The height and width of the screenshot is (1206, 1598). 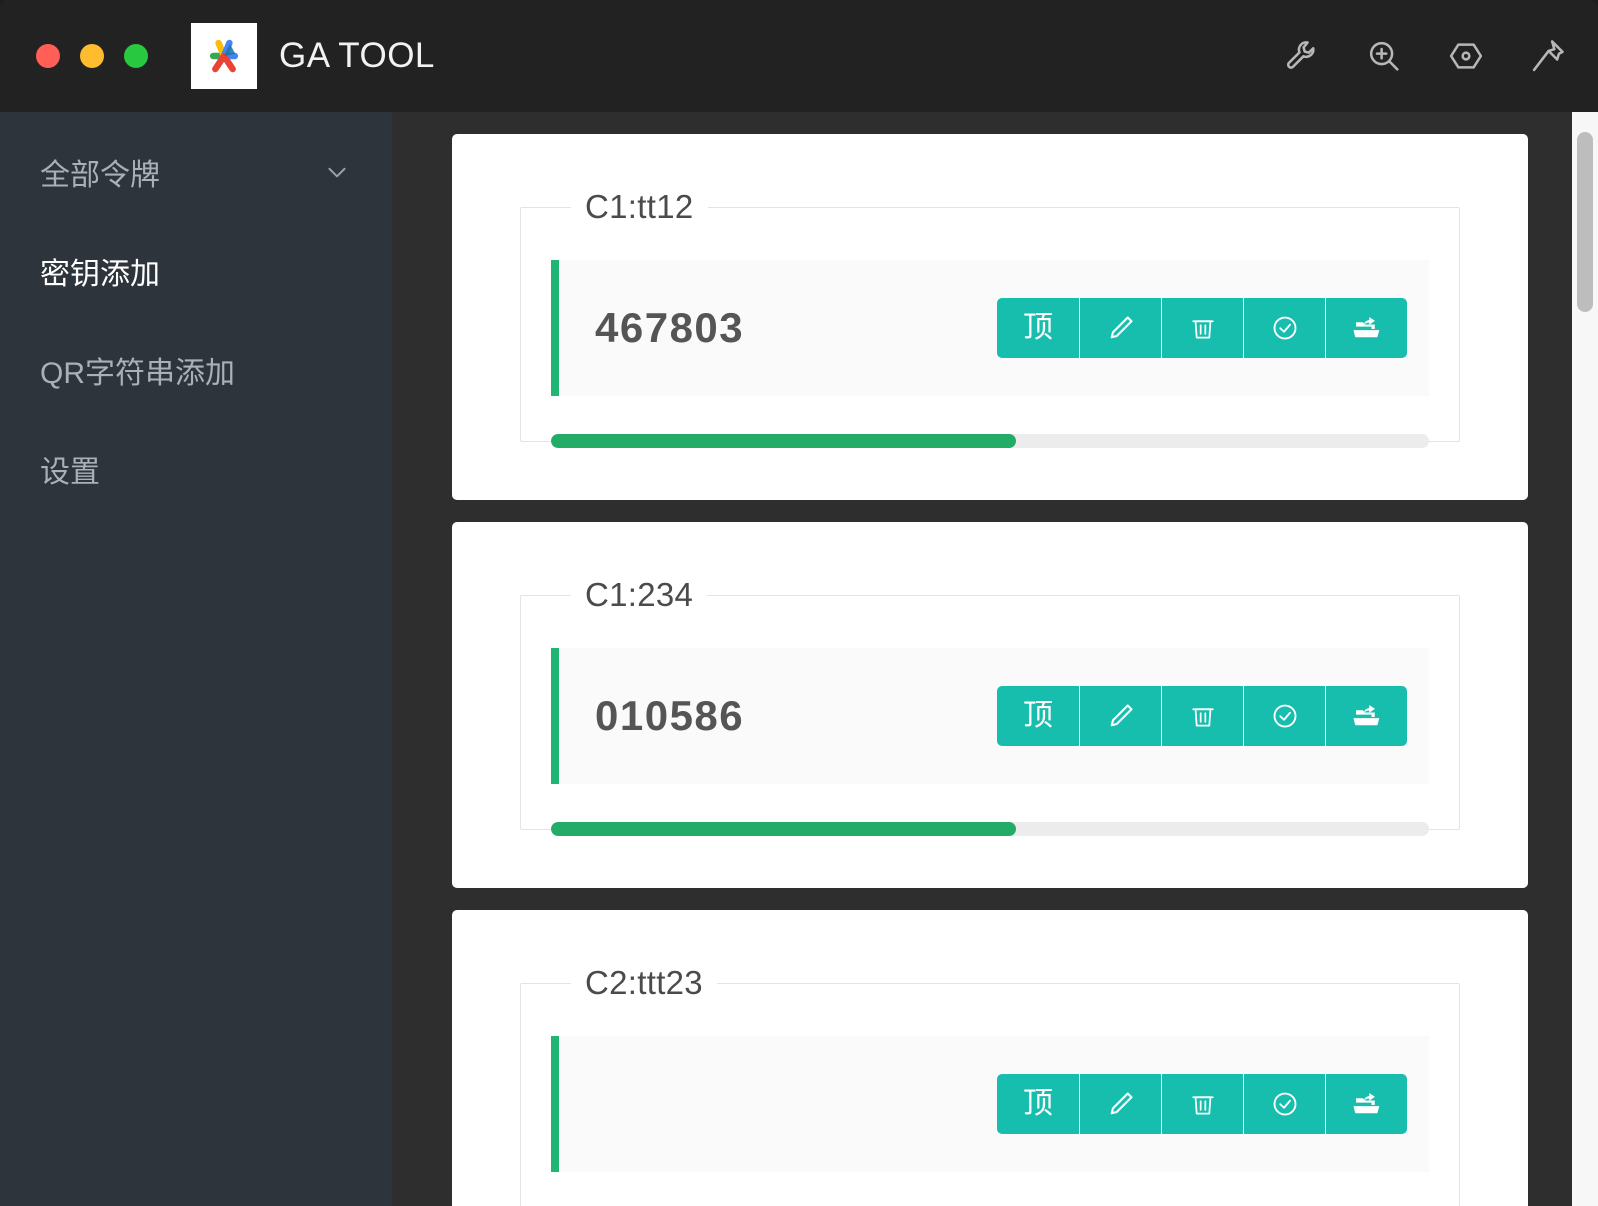 I want to click on scrollbar-track, so click(x=1585, y=659).